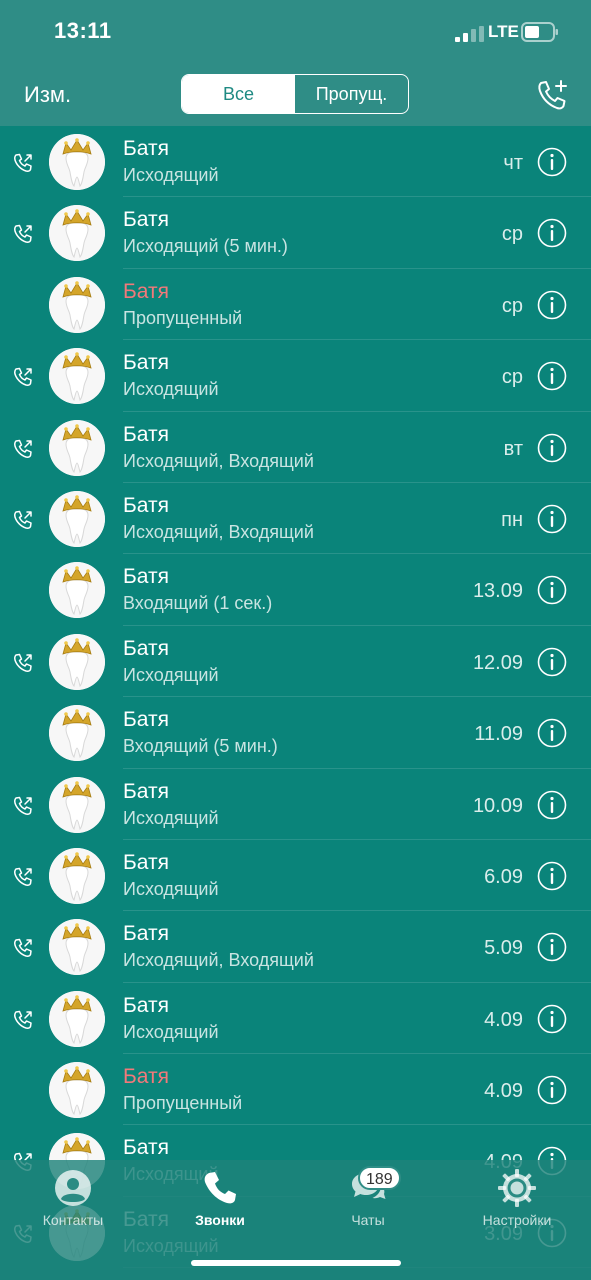 Image resolution: width=591 pixels, height=1280 pixels. I want to click on add-call-icon, so click(553, 96).